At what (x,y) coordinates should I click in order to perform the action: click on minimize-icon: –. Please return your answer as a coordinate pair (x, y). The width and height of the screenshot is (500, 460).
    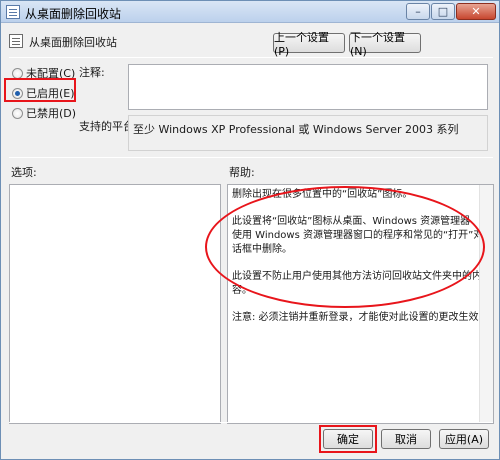
    Looking at the image, I should click on (418, 11).